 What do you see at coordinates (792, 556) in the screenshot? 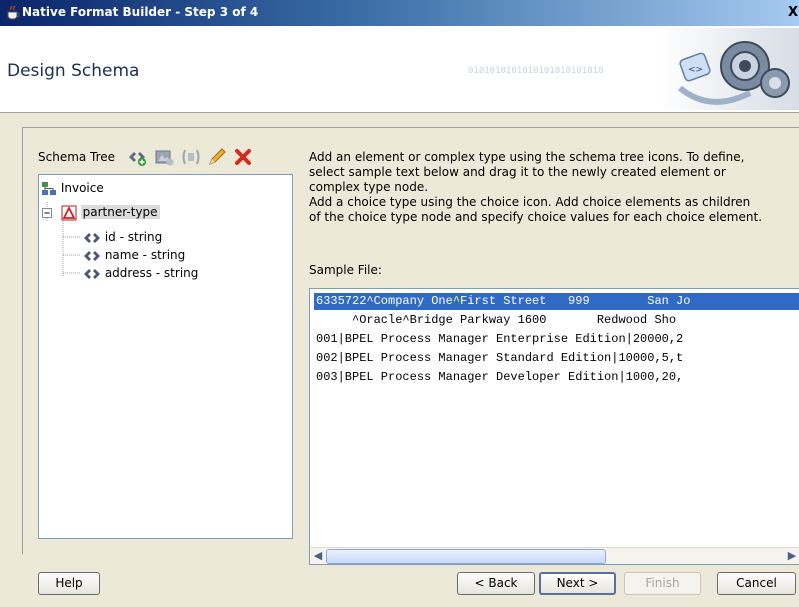
I see `scroll-right-icon: ▶` at bounding box center [792, 556].